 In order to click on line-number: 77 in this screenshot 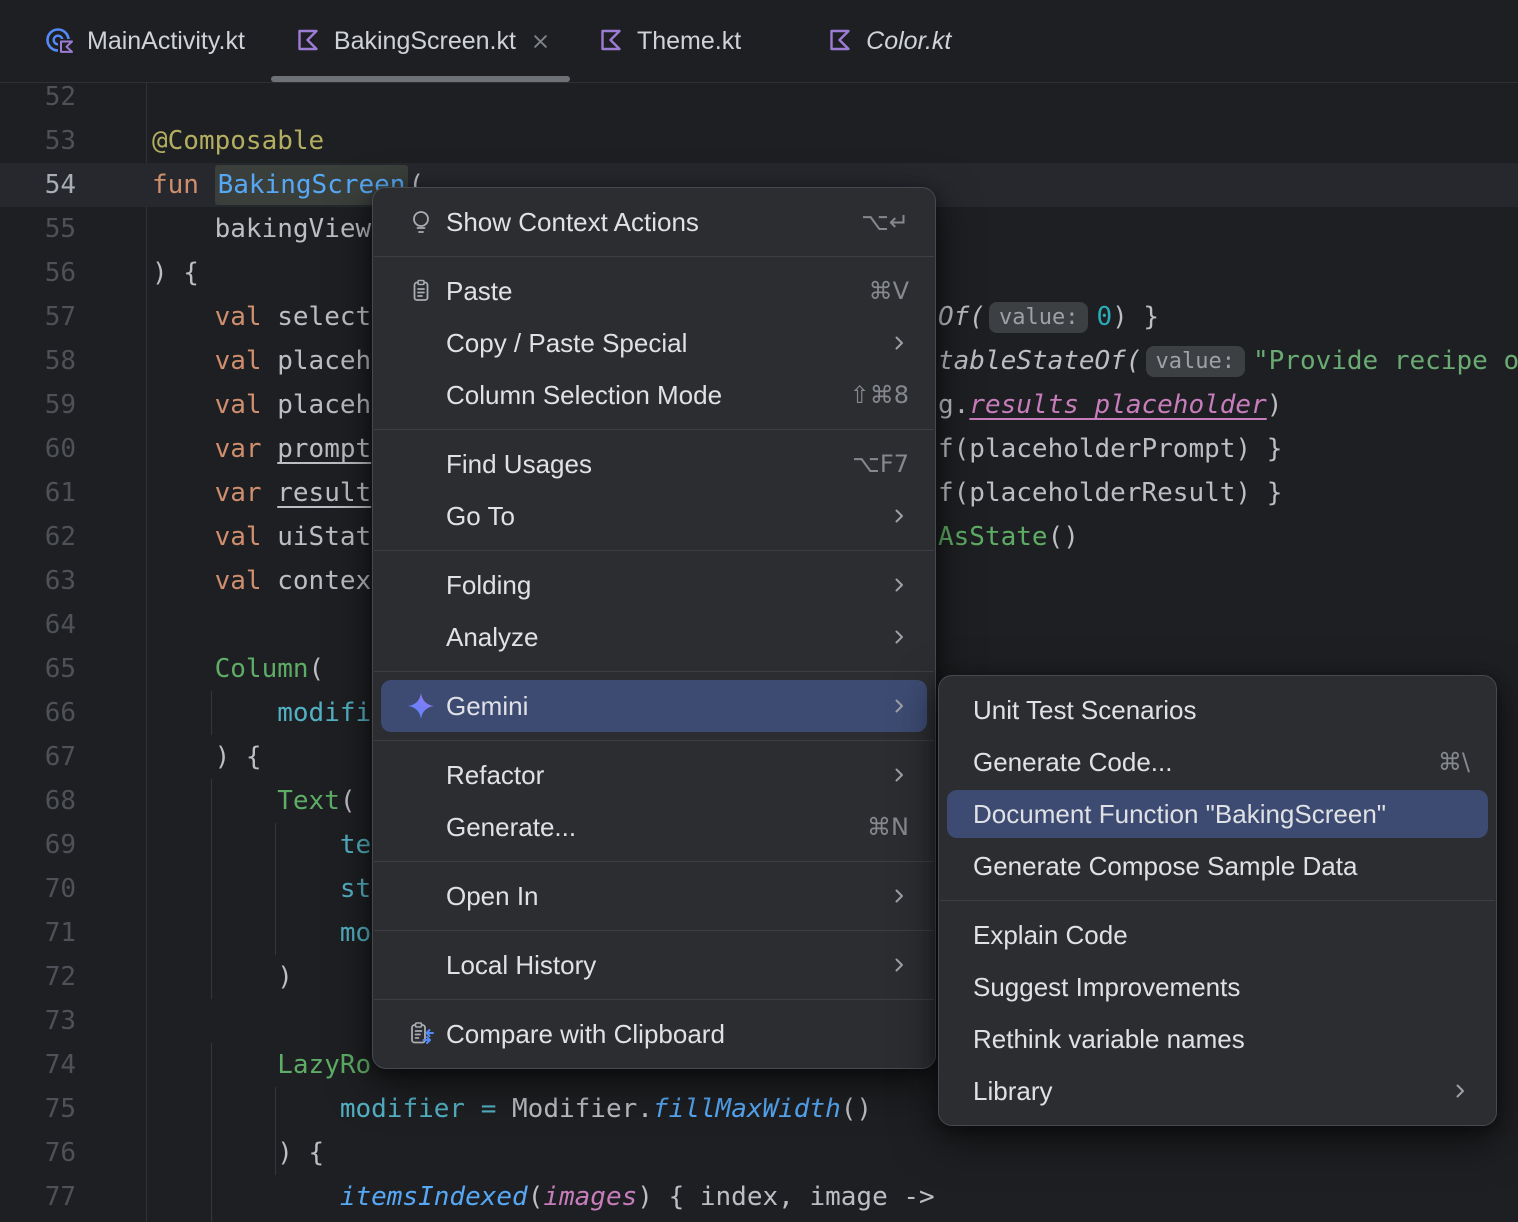, I will do `click(38, 1197)`.